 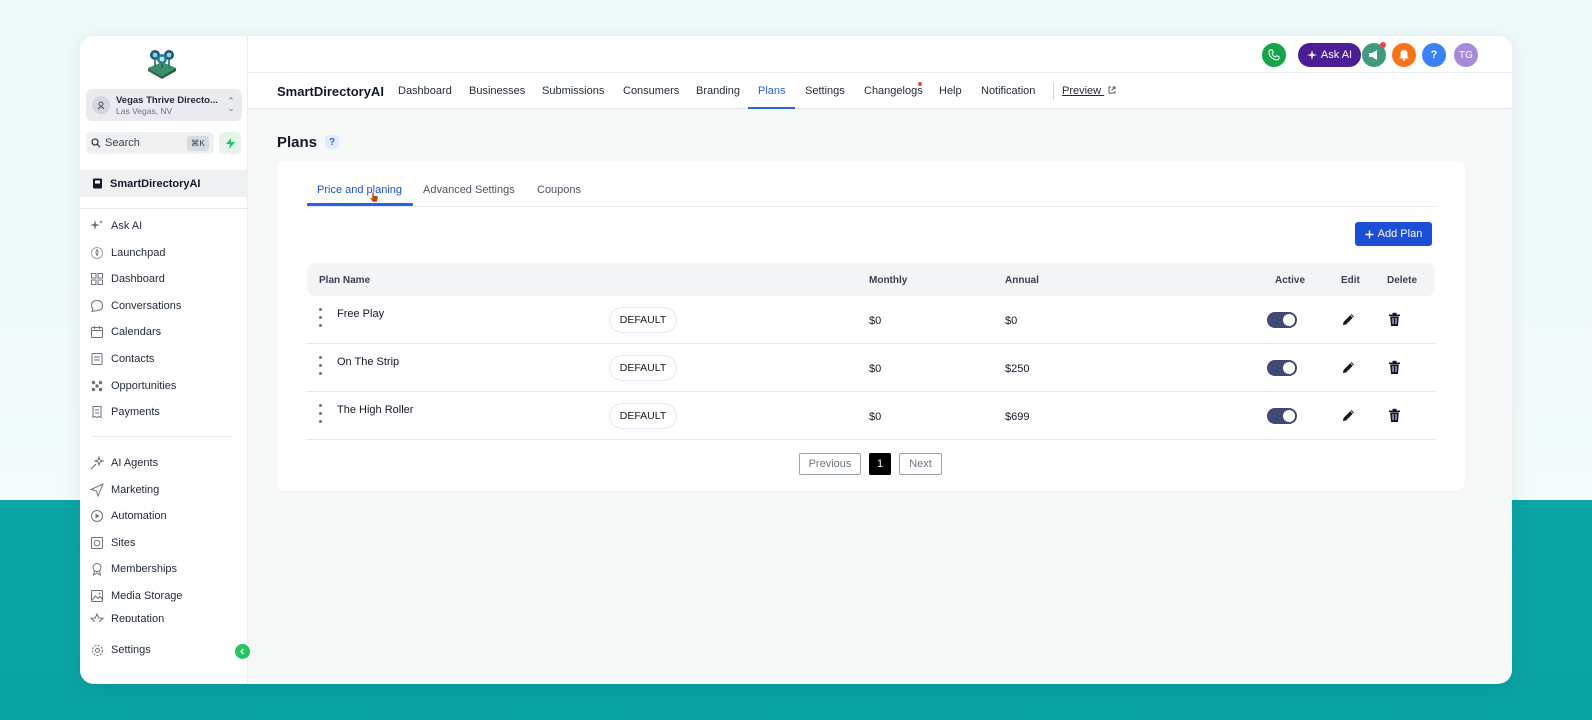 I want to click on plan-name: The High Roller, so click(x=375, y=410).